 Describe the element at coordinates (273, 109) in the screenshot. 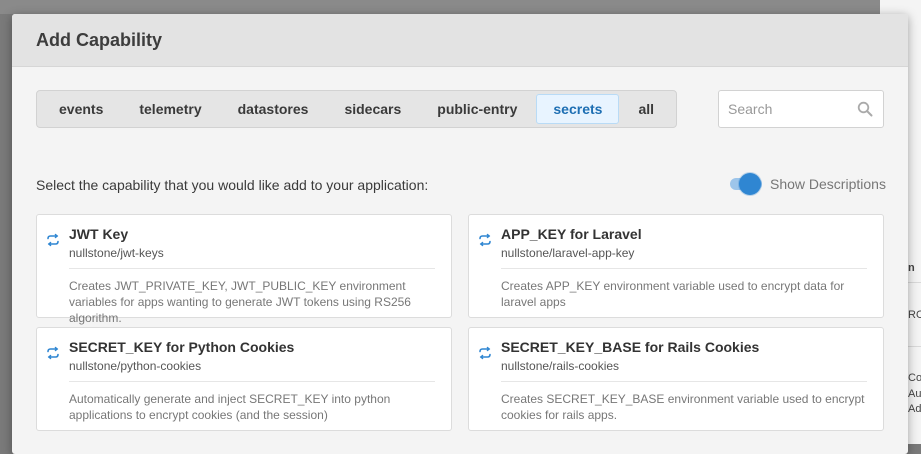

I see `tab-datastores: datastores` at that location.